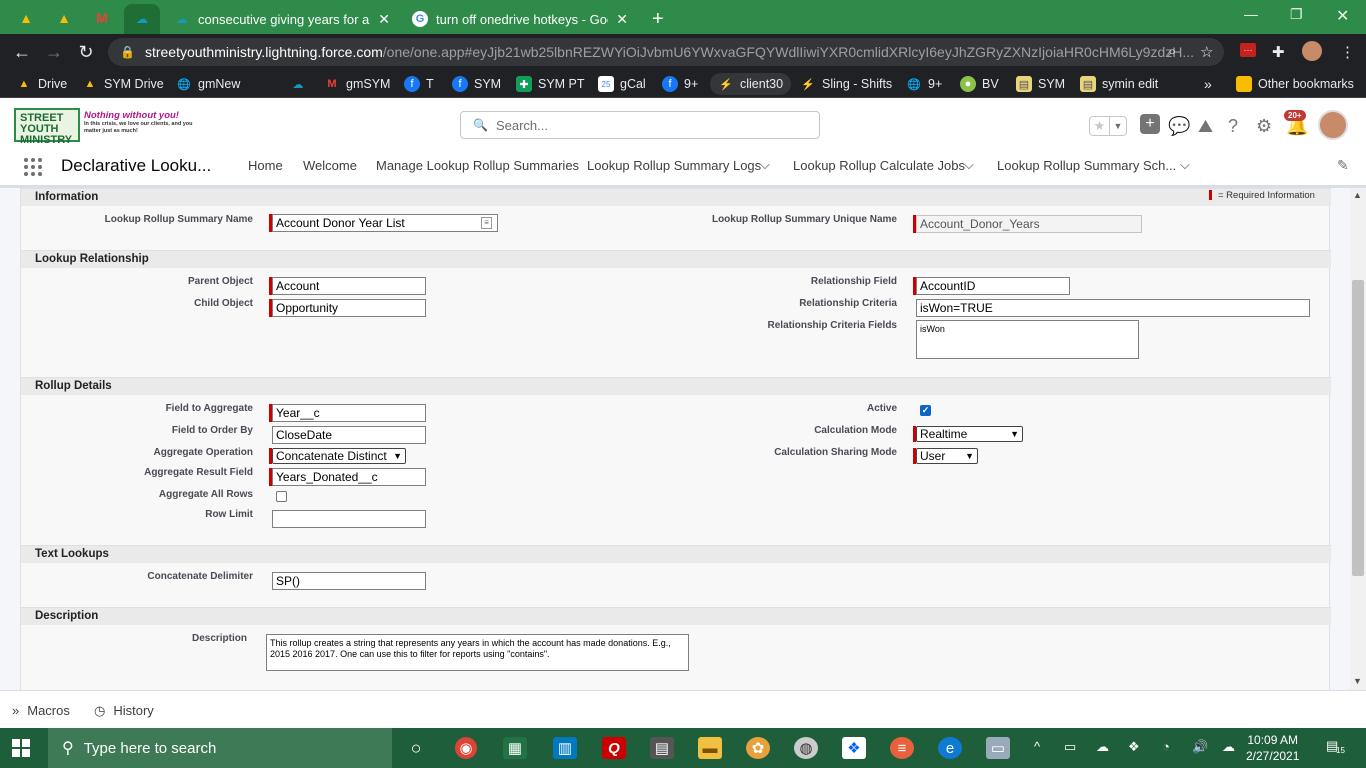 The height and width of the screenshot is (768, 1366). Describe the element at coordinates (993, 286) in the screenshot. I see `relationship-field-input: AccountID` at that location.